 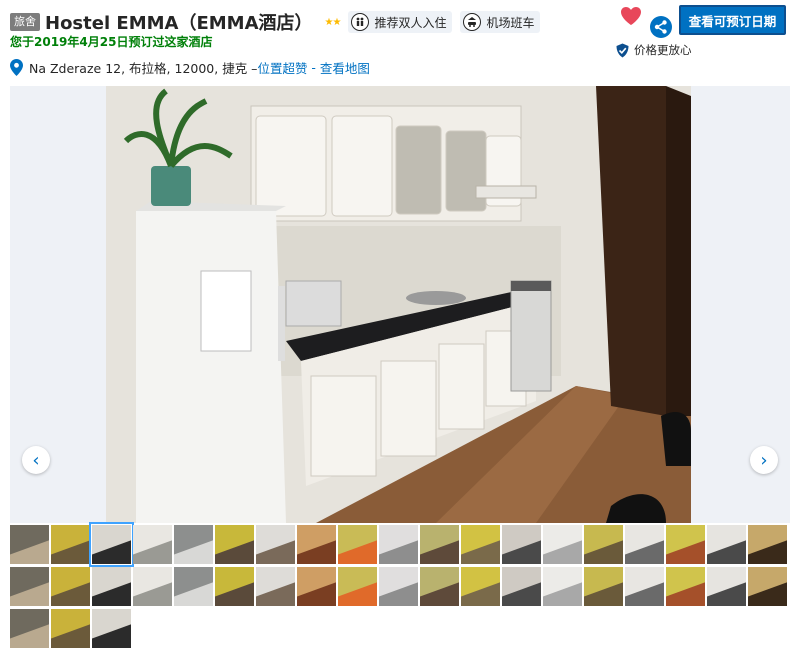 What do you see at coordinates (16, 67) in the screenshot?
I see `location-pin-icon` at bounding box center [16, 67].